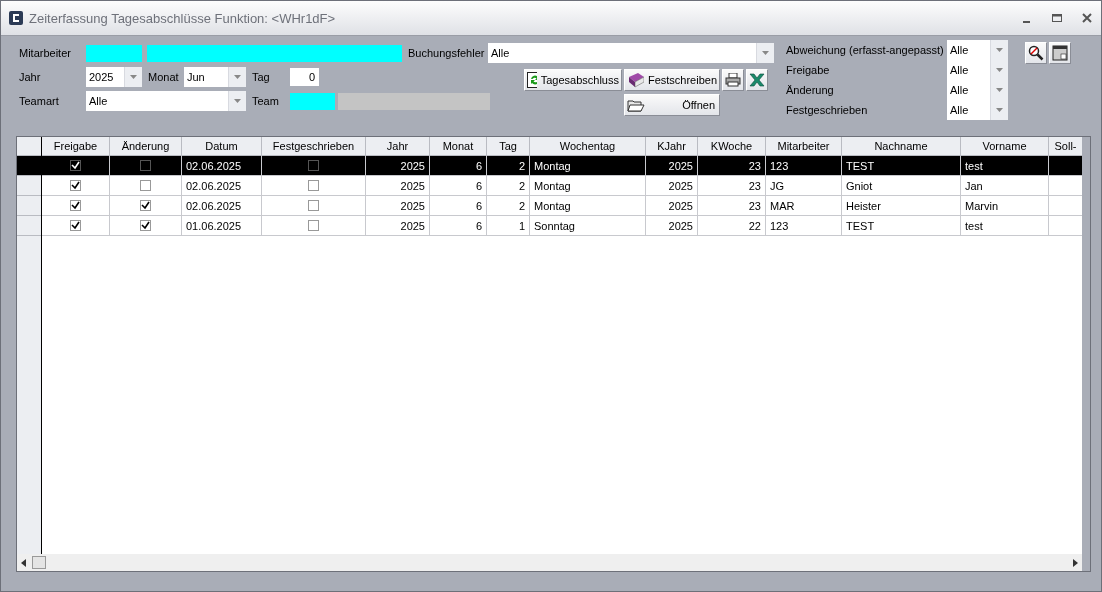 The image size is (1102, 592). What do you see at coordinates (261, 77) in the screenshot?
I see `field-label: Tag` at bounding box center [261, 77].